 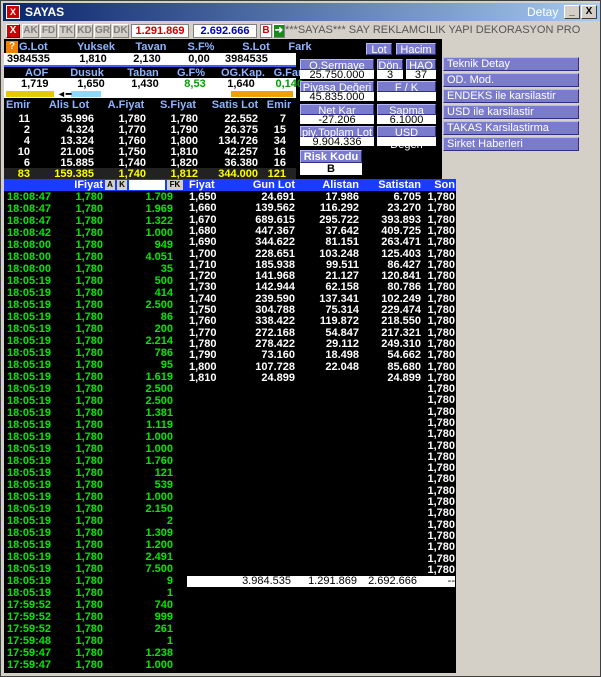 What do you see at coordinates (29, 665) in the screenshot?
I see `trade-time: 17:59:47` at bounding box center [29, 665].